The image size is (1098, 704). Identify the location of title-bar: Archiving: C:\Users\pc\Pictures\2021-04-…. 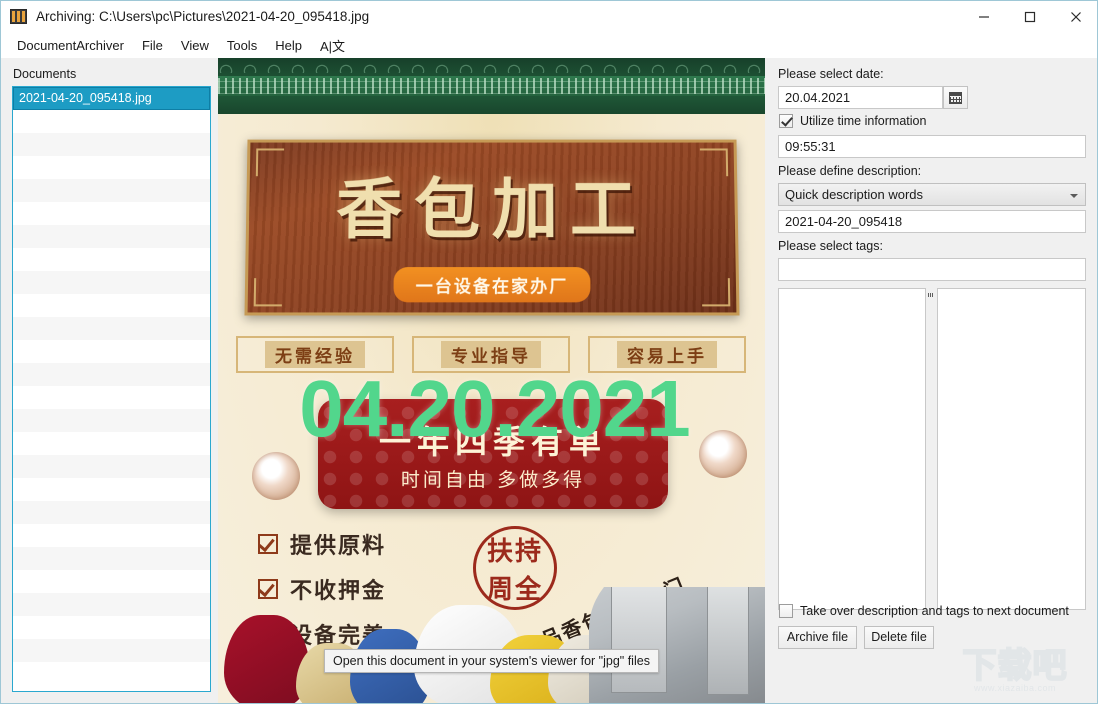
(549, 16).